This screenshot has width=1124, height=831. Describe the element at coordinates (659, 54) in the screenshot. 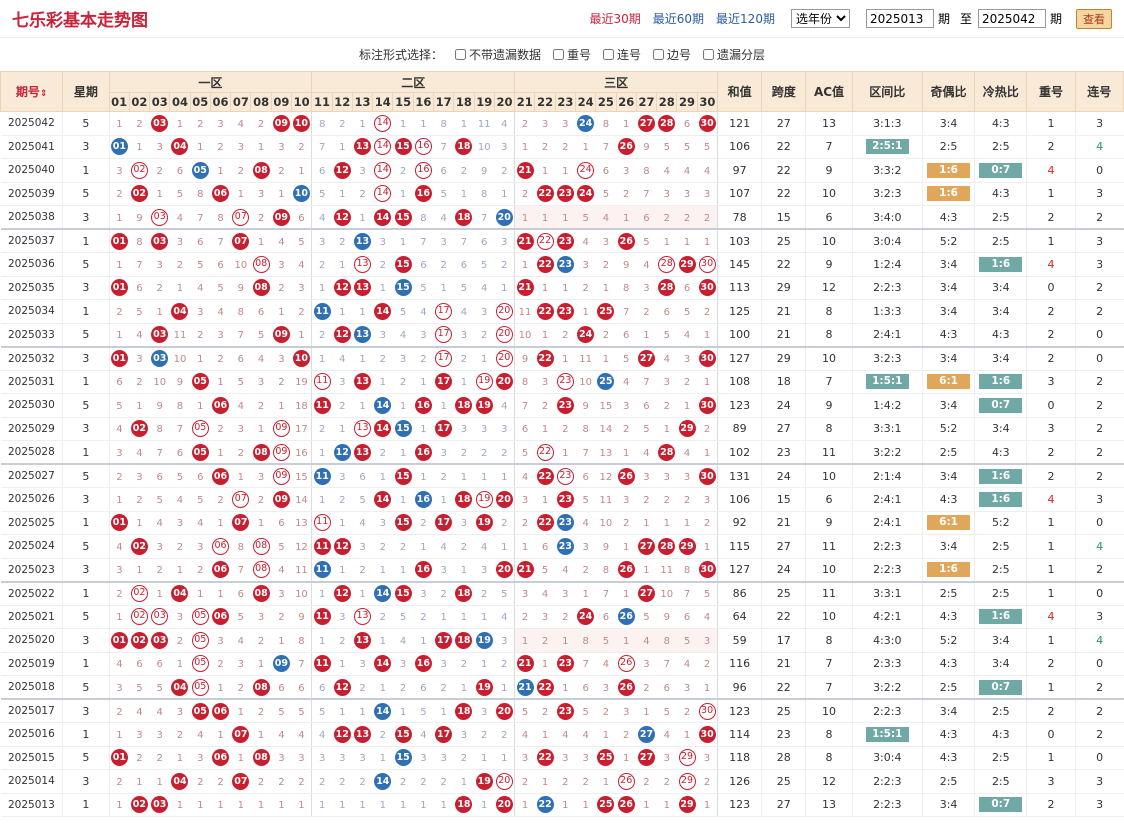

I see `checkbox-edge` at that location.